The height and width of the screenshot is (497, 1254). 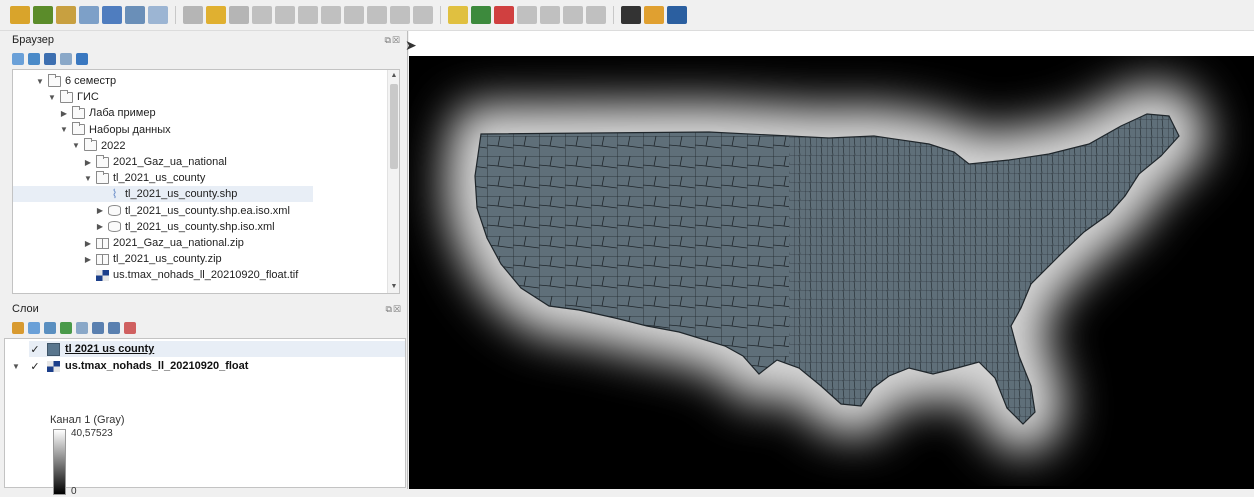 What do you see at coordinates (18, 328) in the screenshot?
I see `style-icon` at bounding box center [18, 328].